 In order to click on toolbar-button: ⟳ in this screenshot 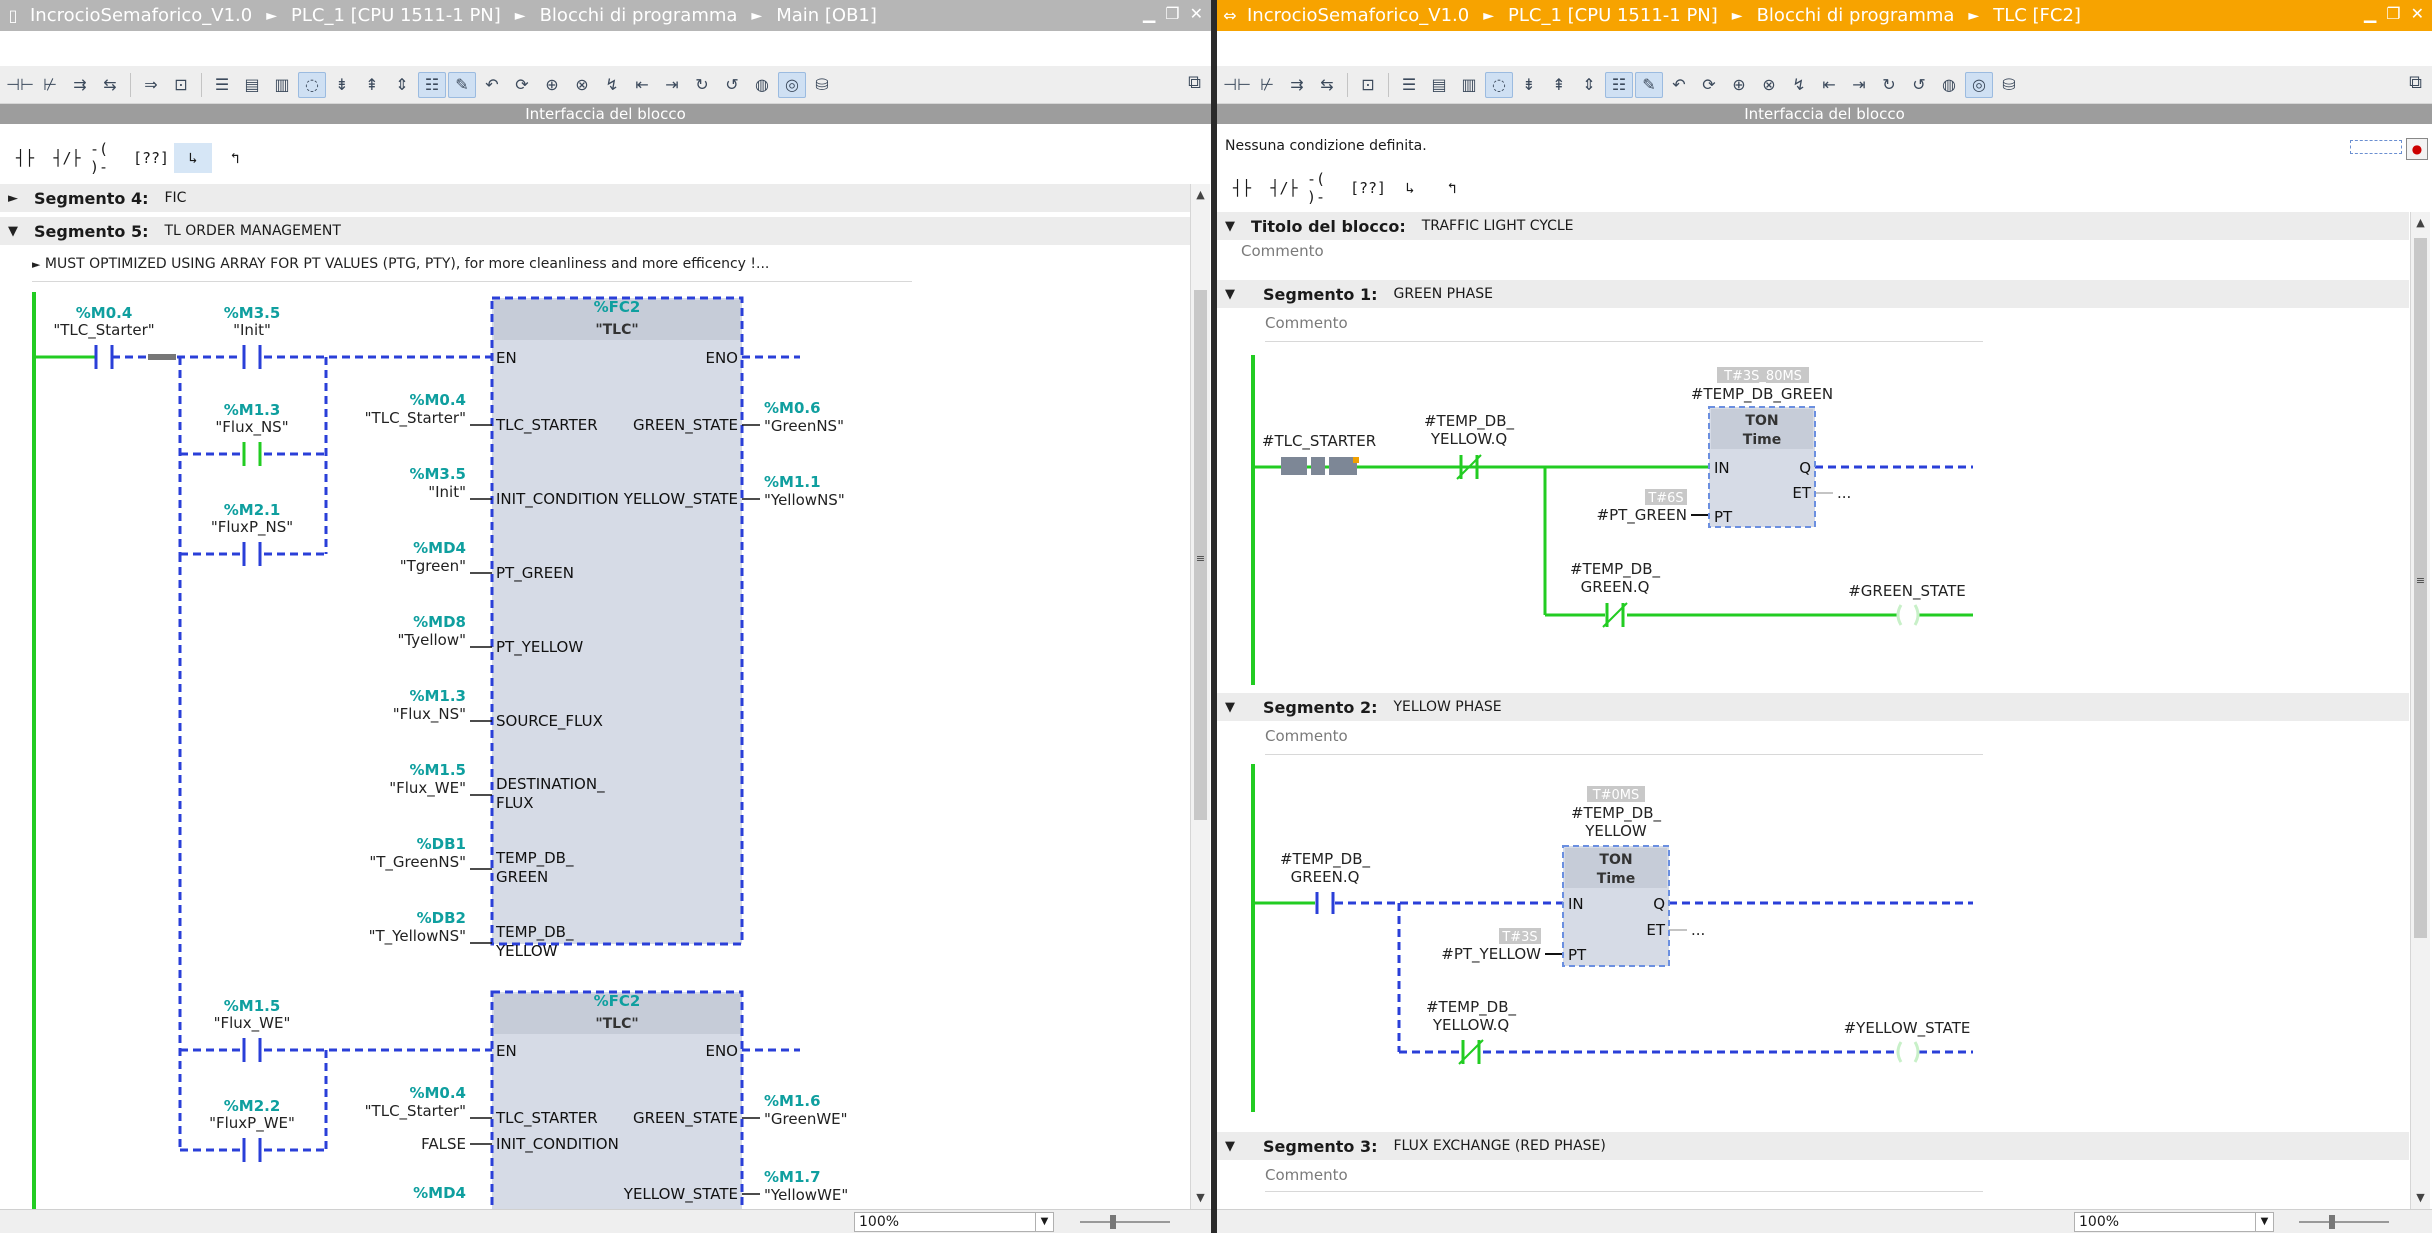, I will do `click(522, 85)`.